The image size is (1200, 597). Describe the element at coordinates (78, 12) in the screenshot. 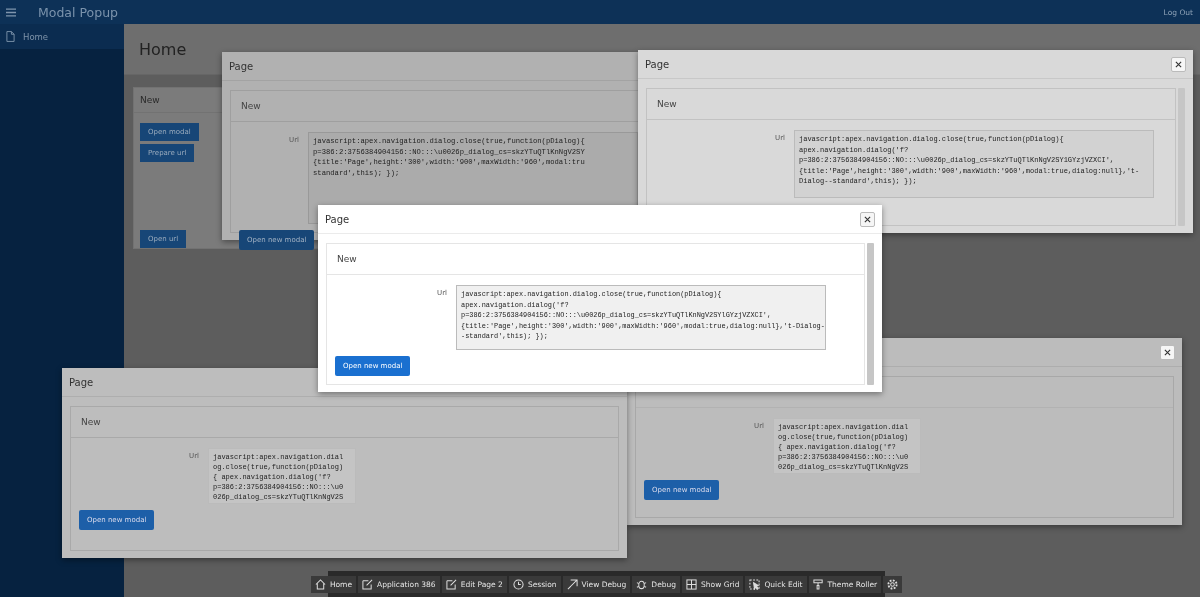

I see `app-title: Modal Popup` at that location.